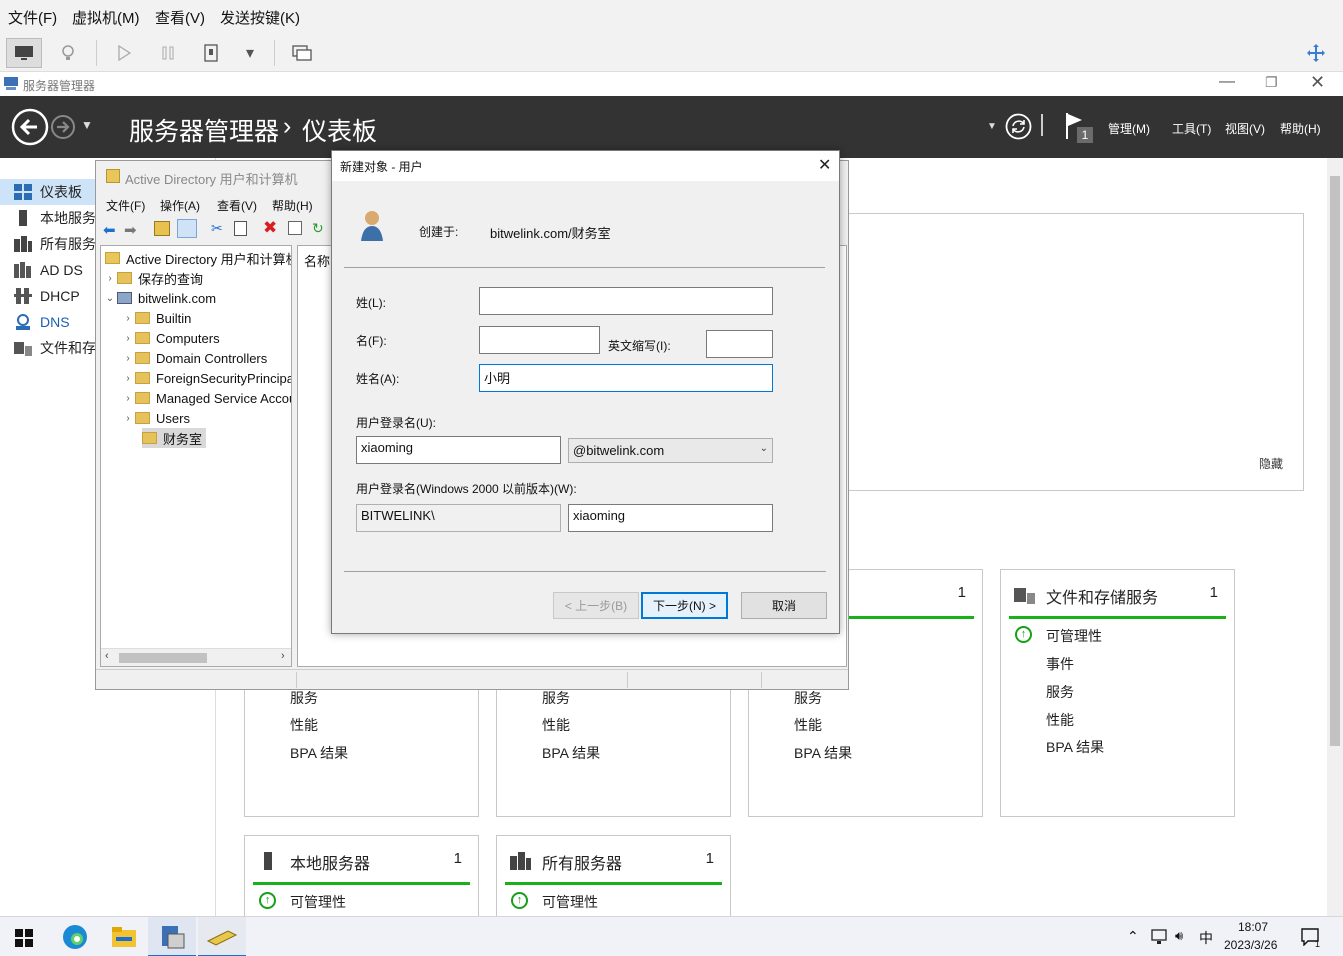 The image size is (1343, 956). I want to click on volume-icon: 🔊︎, so click(1179, 936).